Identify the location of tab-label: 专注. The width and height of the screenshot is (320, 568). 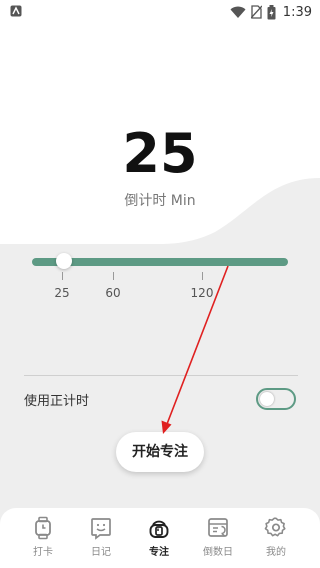
(159, 552).